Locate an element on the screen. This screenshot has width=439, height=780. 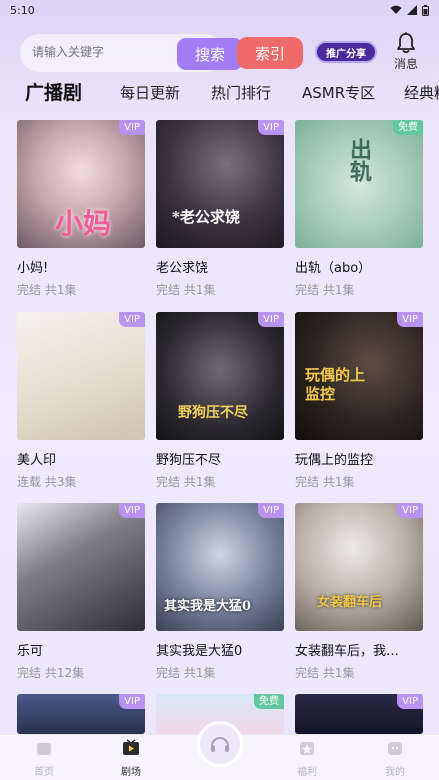
cover-title-text: 其实我是大猛0 is located at coordinates (208, 606).